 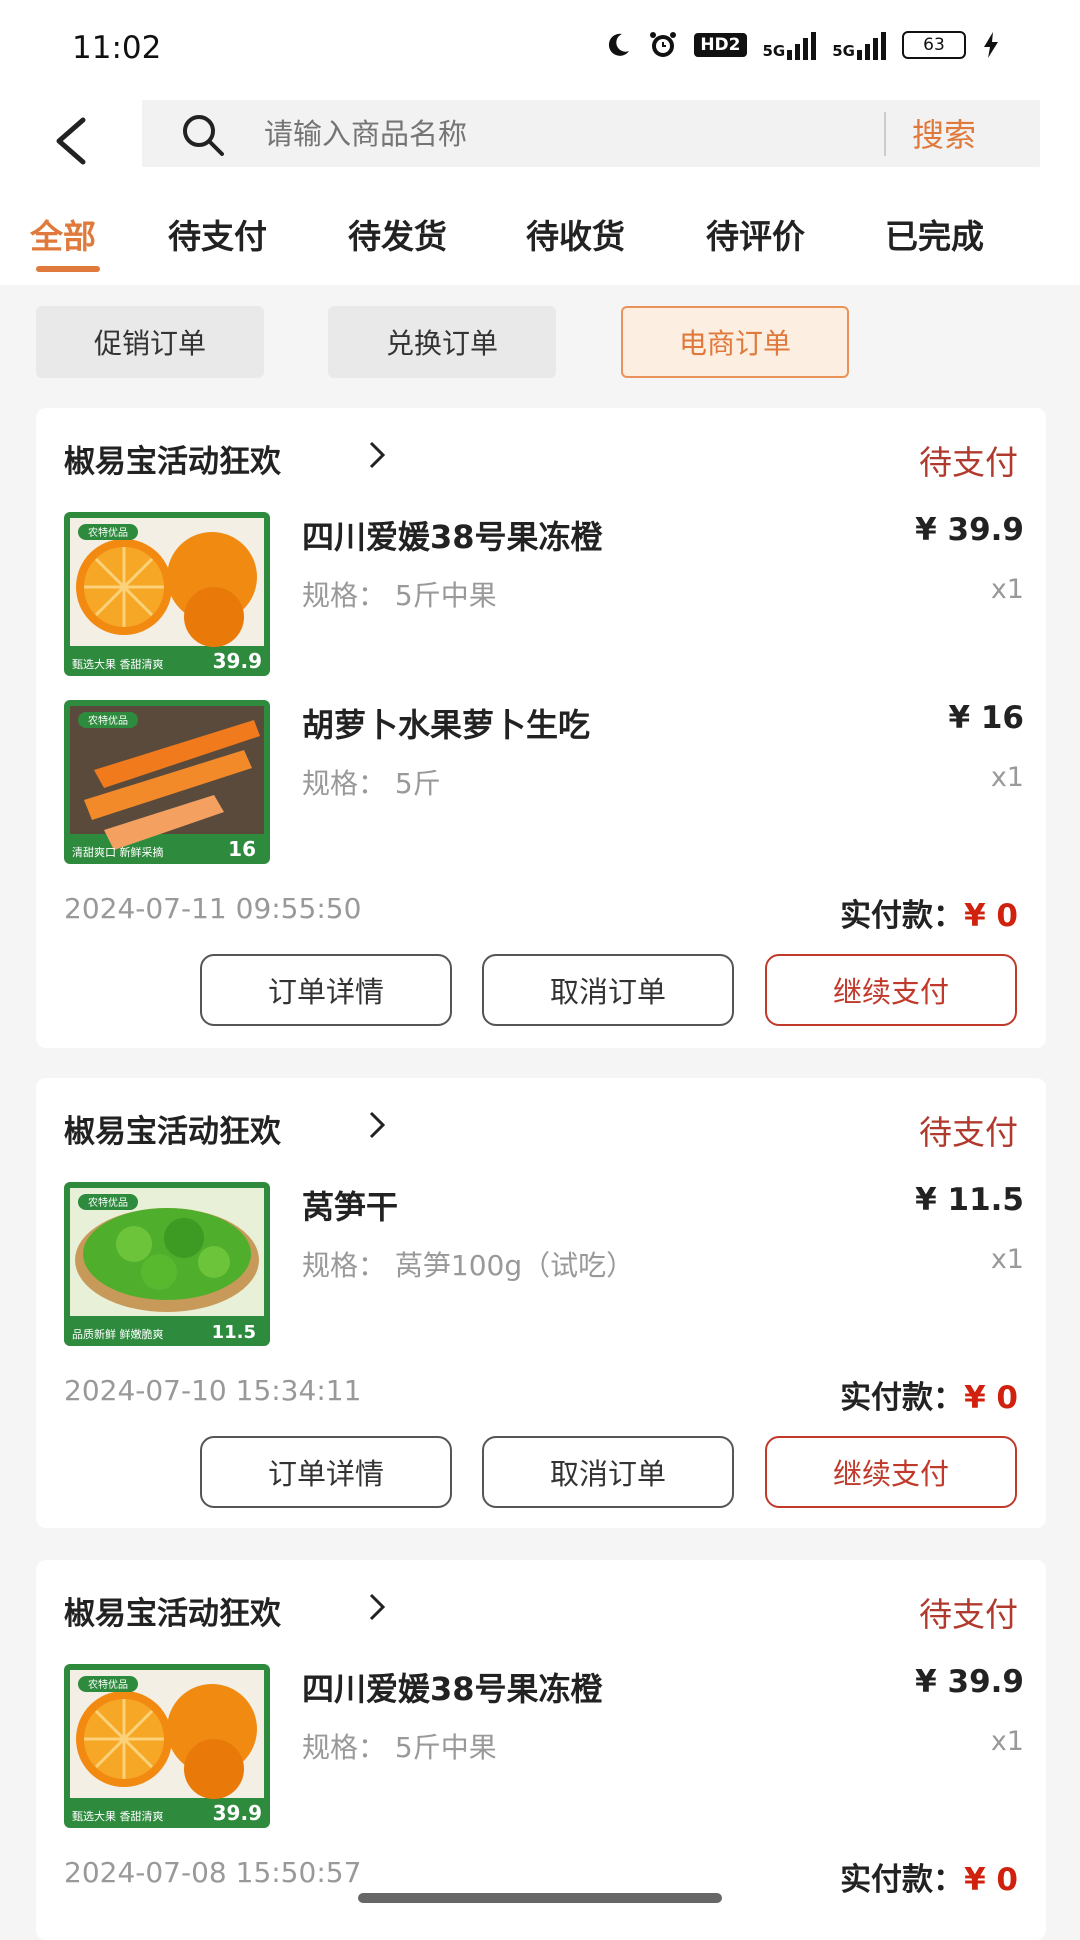 I want to click on alarm-icon, so click(x=663, y=44).